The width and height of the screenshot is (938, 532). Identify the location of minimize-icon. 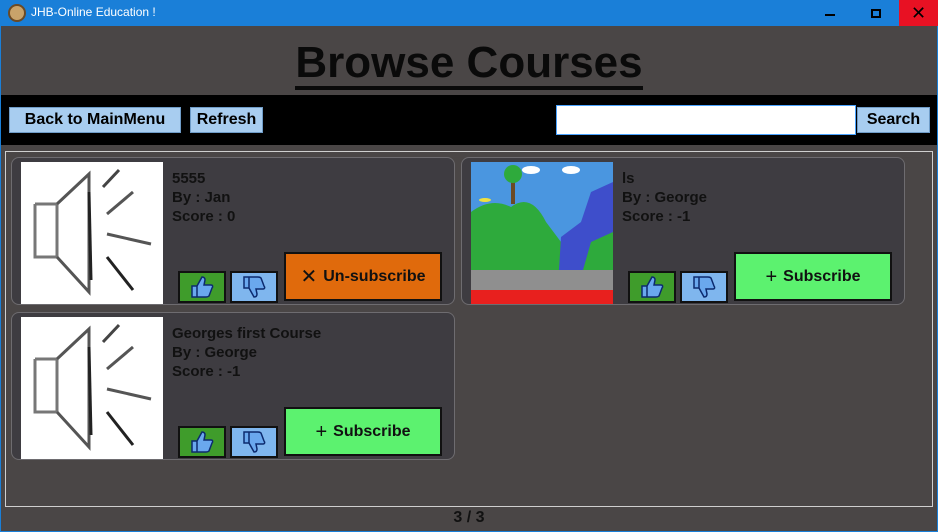
(830, 15).